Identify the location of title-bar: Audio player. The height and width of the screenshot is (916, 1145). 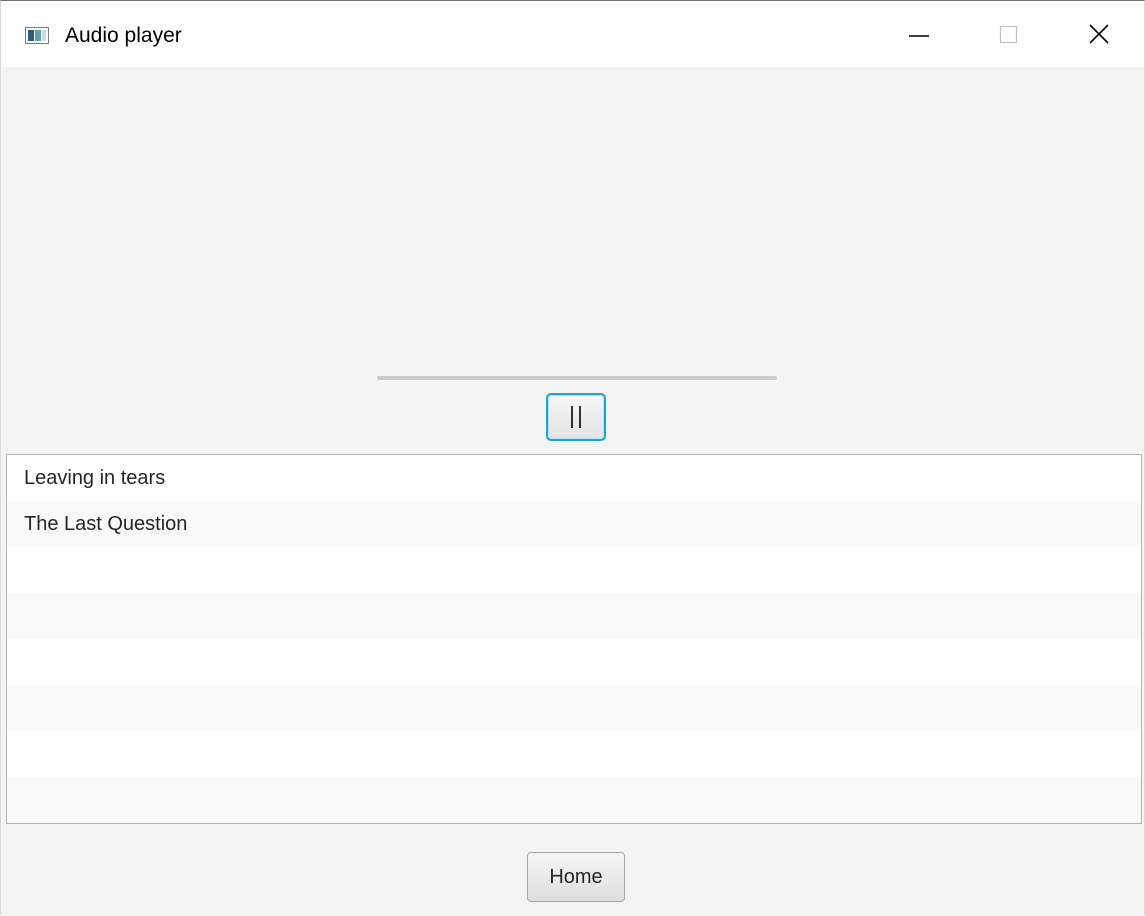
(572, 34).